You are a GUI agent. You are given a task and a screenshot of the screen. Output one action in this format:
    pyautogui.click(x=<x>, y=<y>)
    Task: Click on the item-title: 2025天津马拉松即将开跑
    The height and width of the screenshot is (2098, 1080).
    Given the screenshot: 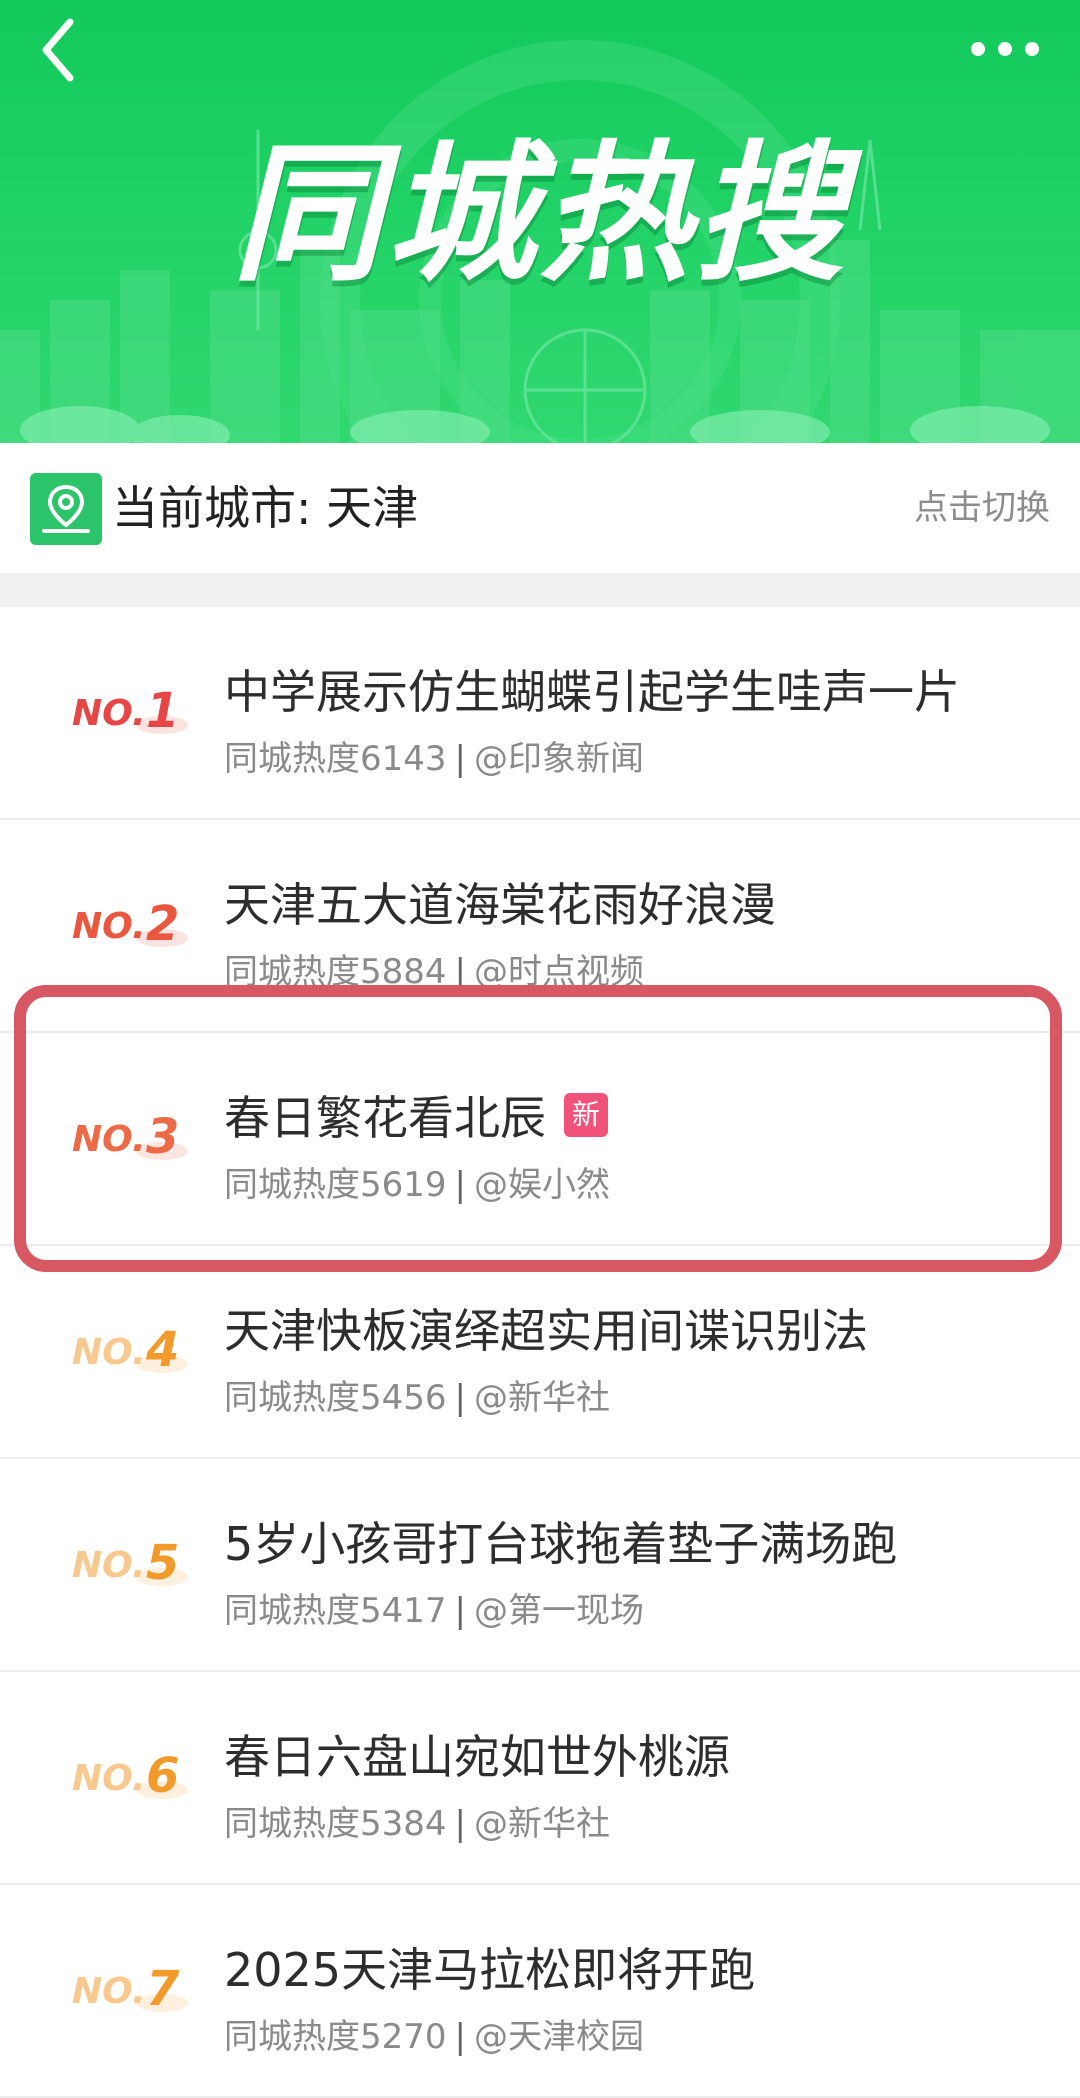 What is the action you would take?
    pyautogui.click(x=490, y=1970)
    